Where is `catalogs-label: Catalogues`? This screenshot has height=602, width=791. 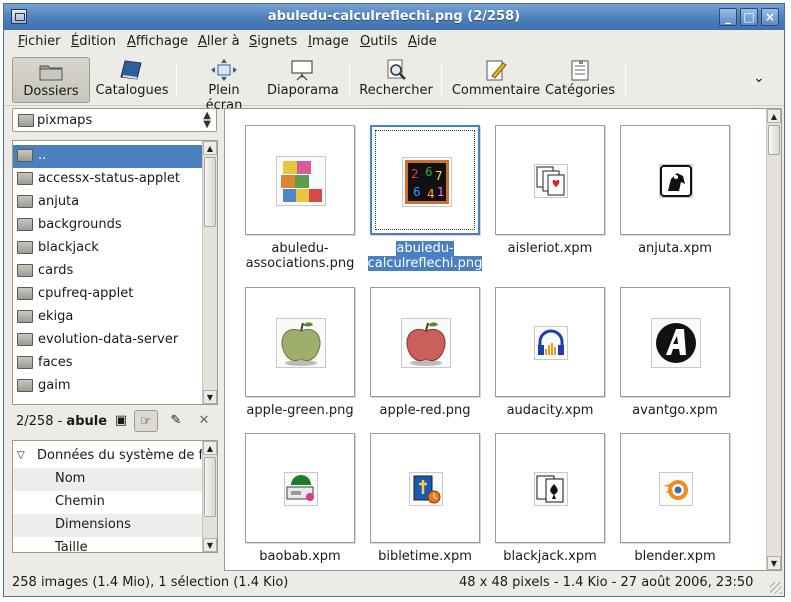 catalogs-label: Catalogues is located at coordinates (132, 90).